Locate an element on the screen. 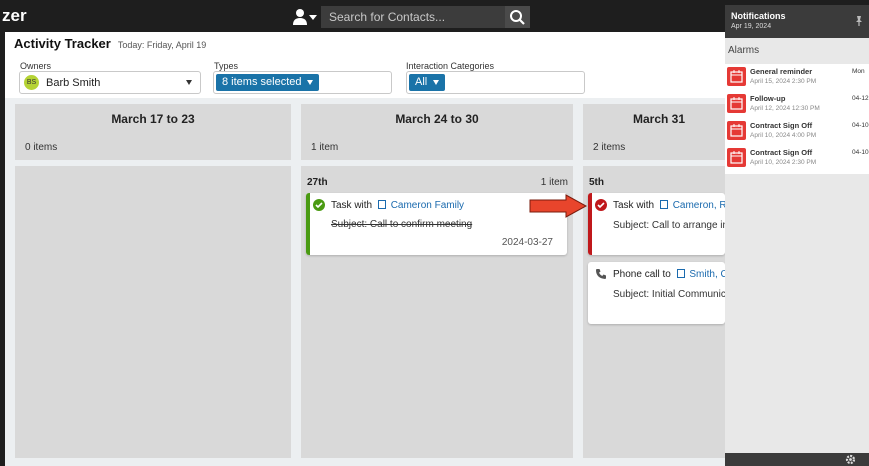 The width and height of the screenshot is (869, 466). day-label: 27th is located at coordinates (317, 182).